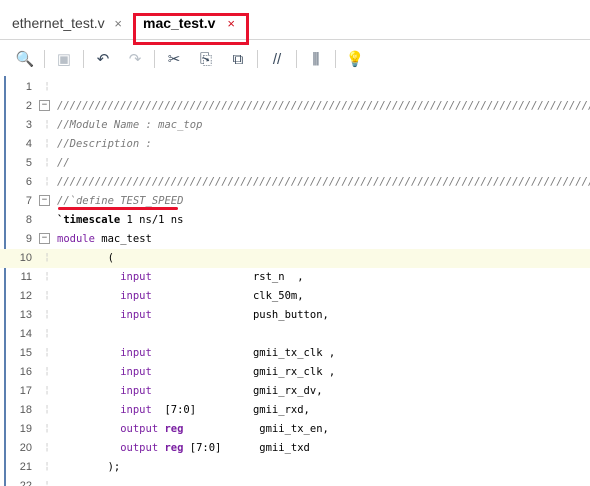 Image resolution: width=590 pixels, height=486 pixels. I want to click on code-text: input gmii_tx_clk ,, so click(196, 353).